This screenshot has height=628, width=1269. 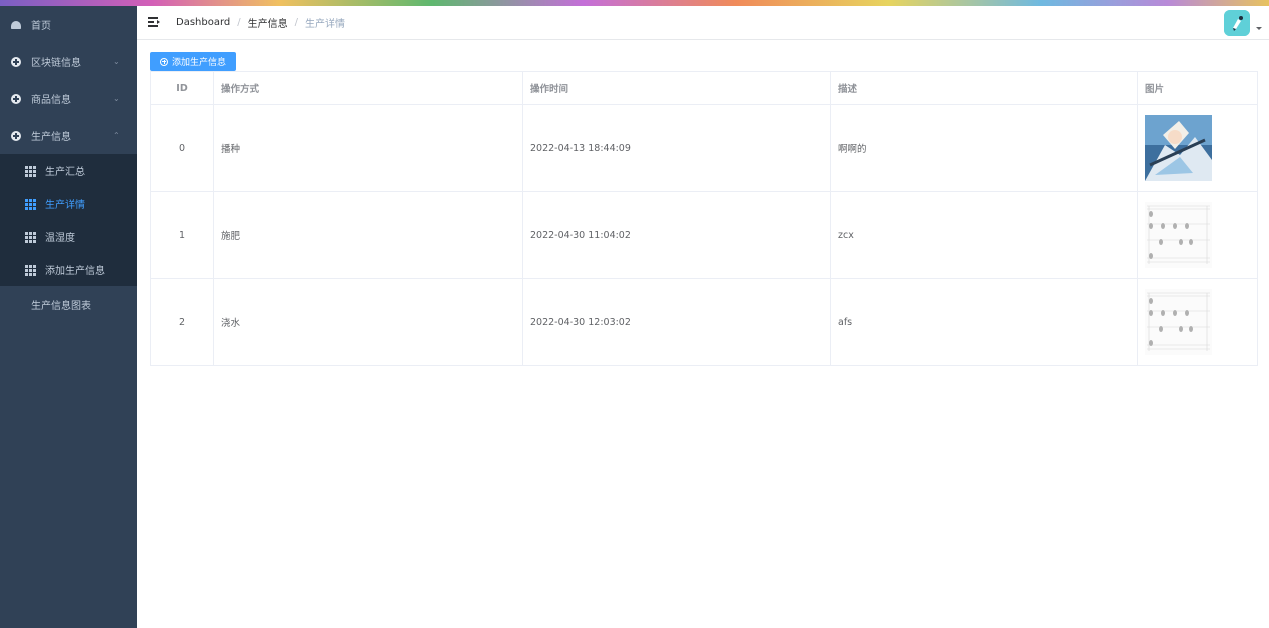 I want to click on table-row: 2 浇水 2022-04-30 12:03:02 afs, so click(x=704, y=322).